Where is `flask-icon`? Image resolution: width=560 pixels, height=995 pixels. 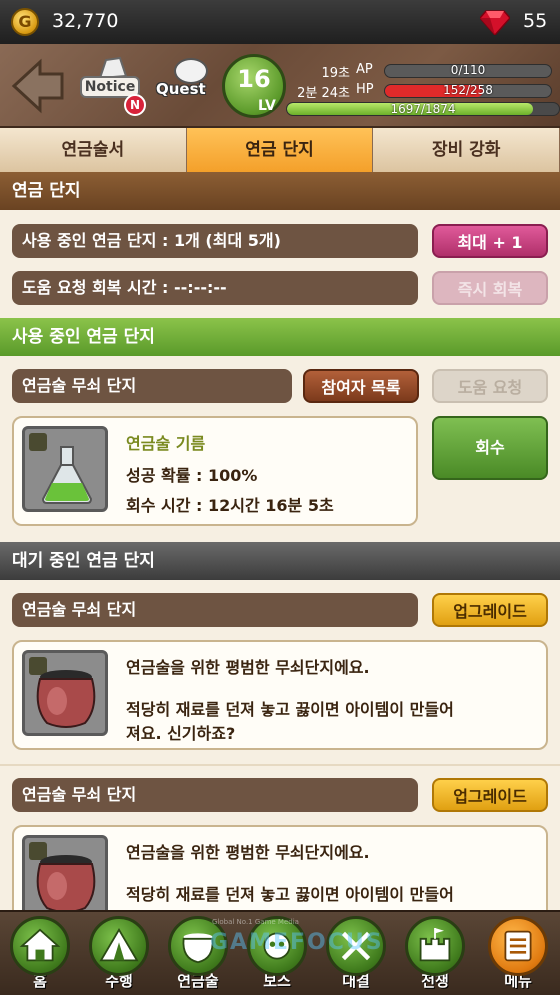 flask-icon is located at coordinates (67, 475).